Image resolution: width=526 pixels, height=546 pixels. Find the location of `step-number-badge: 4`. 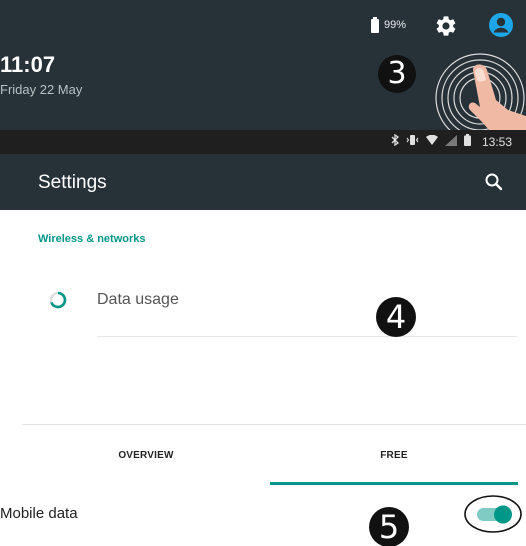

step-number-badge: 4 is located at coordinates (396, 317).